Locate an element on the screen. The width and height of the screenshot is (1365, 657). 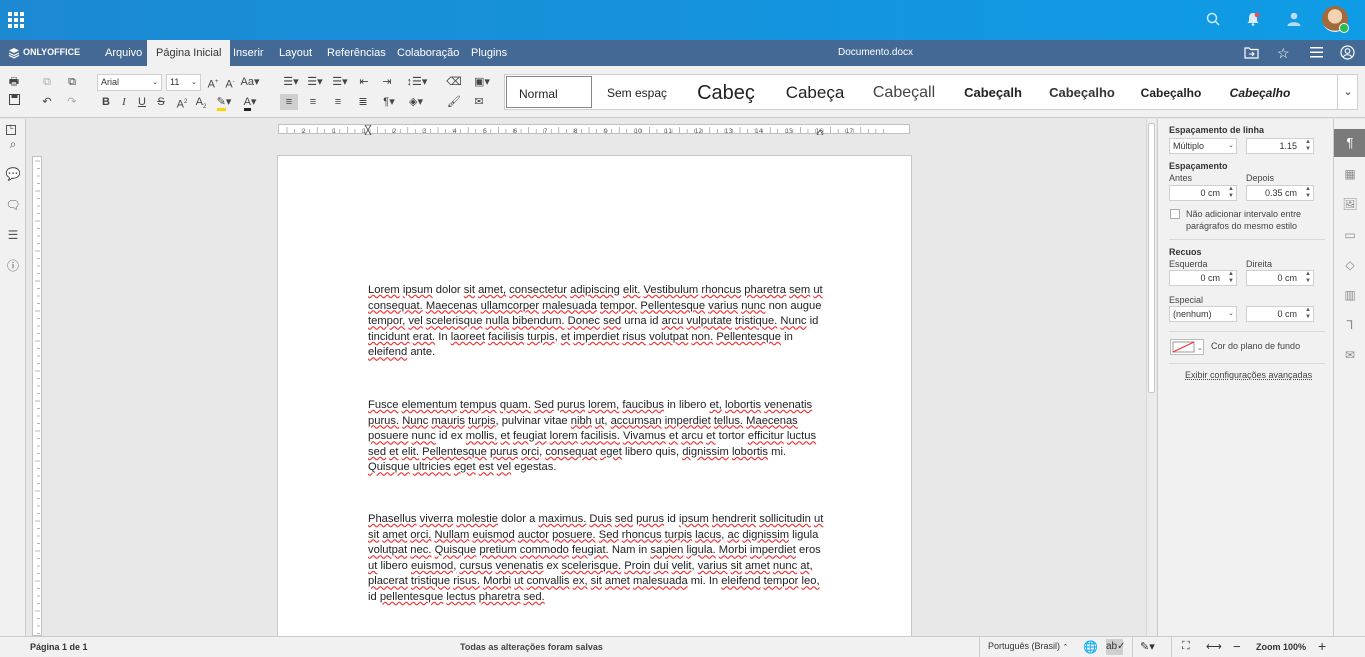
decrease-indent-icon: ⇤ is located at coordinates (364, 82).